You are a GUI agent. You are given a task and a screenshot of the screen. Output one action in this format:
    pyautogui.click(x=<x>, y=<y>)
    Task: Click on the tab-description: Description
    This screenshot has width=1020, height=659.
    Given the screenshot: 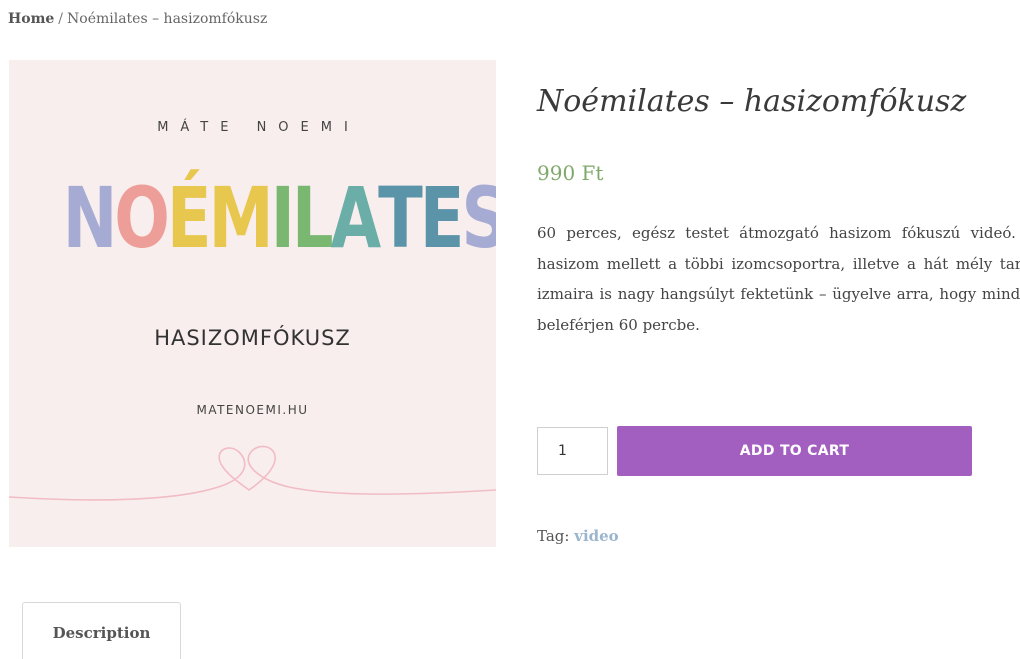 What is the action you would take?
    pyautogui.click(x=101, y=630)
    